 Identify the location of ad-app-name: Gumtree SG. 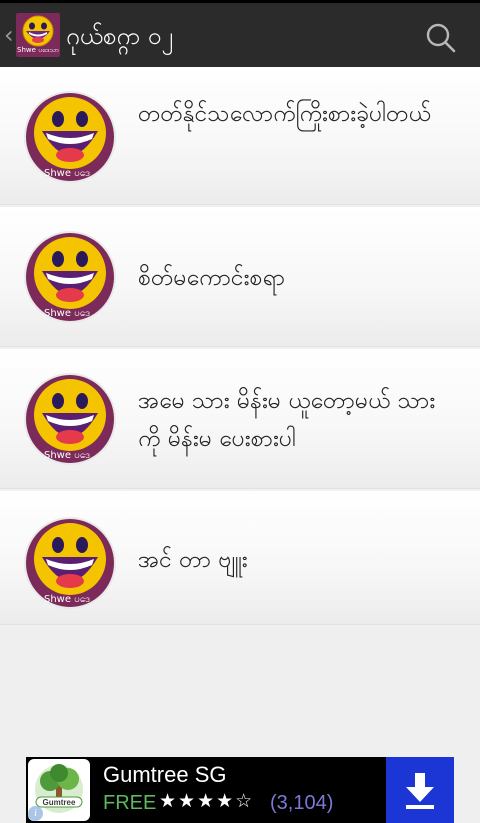
(165, 774).